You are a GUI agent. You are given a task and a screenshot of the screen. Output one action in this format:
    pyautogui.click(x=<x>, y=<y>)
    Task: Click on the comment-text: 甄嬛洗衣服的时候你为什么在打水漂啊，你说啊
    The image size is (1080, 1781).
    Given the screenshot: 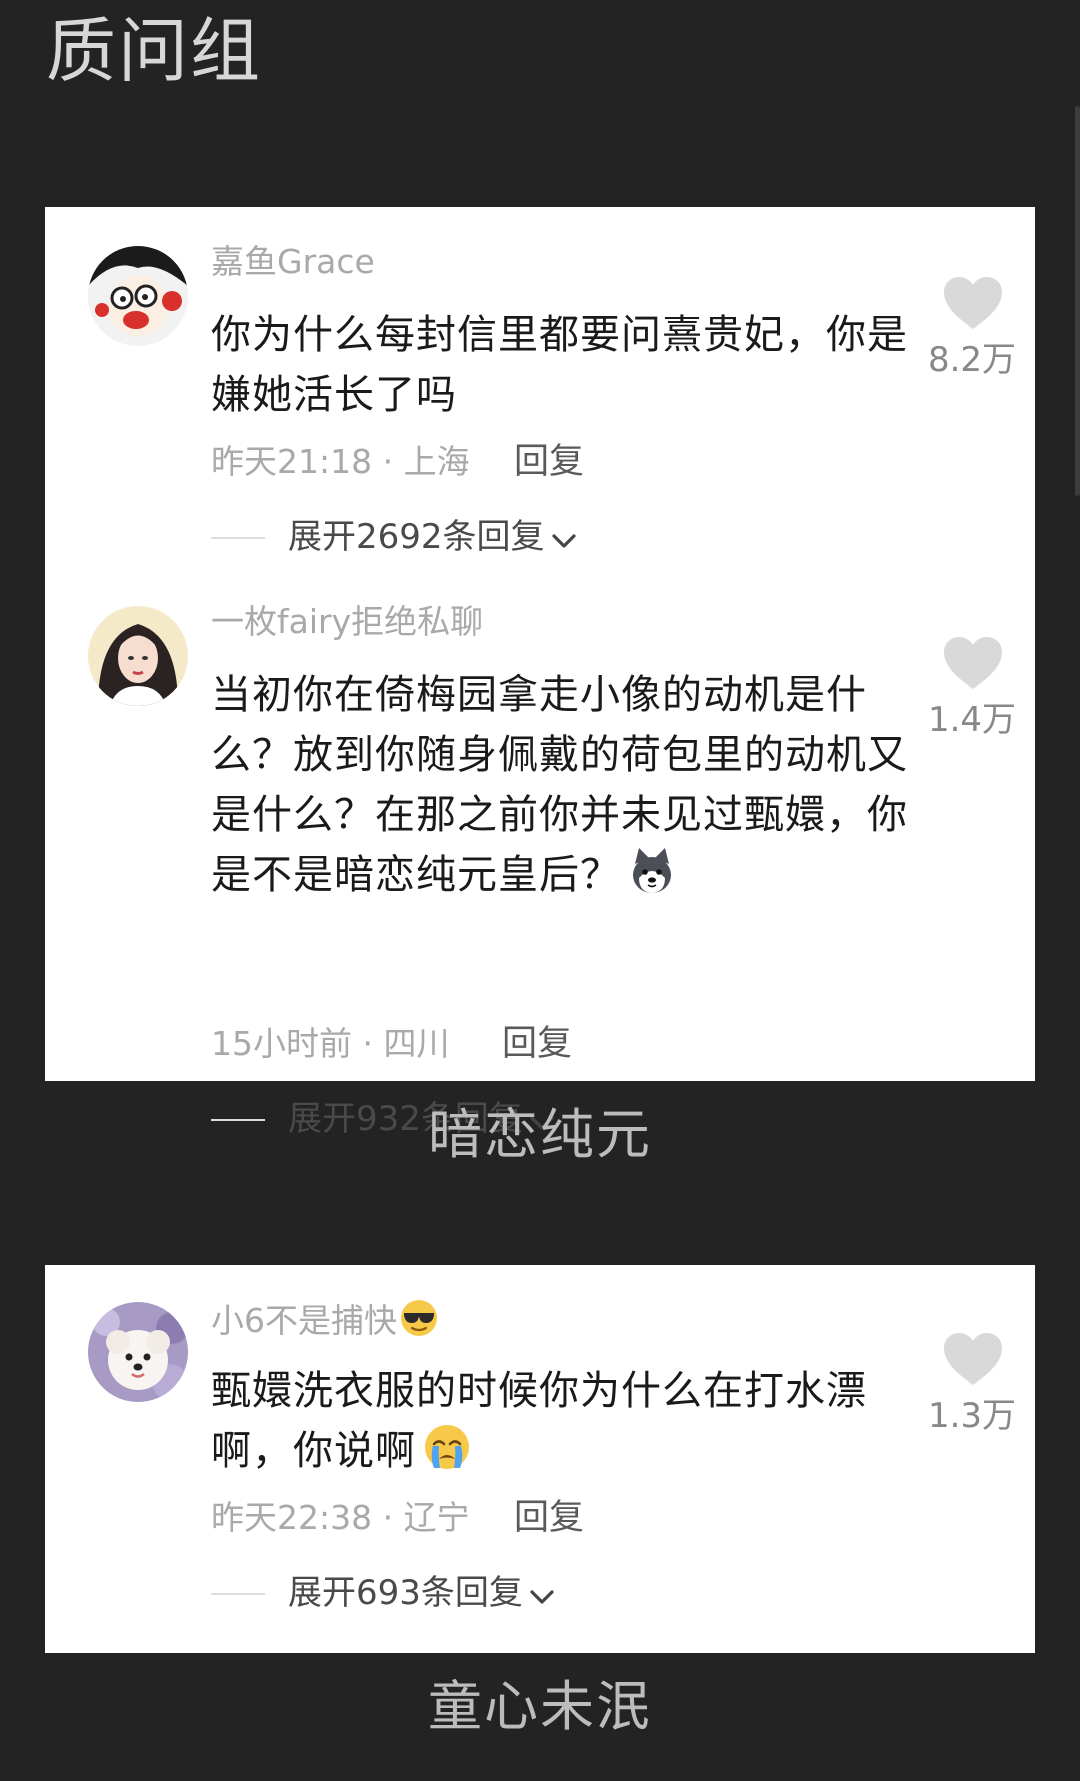 What is the action you would take?
    pyautogui.click(x=571, y=1425)
    